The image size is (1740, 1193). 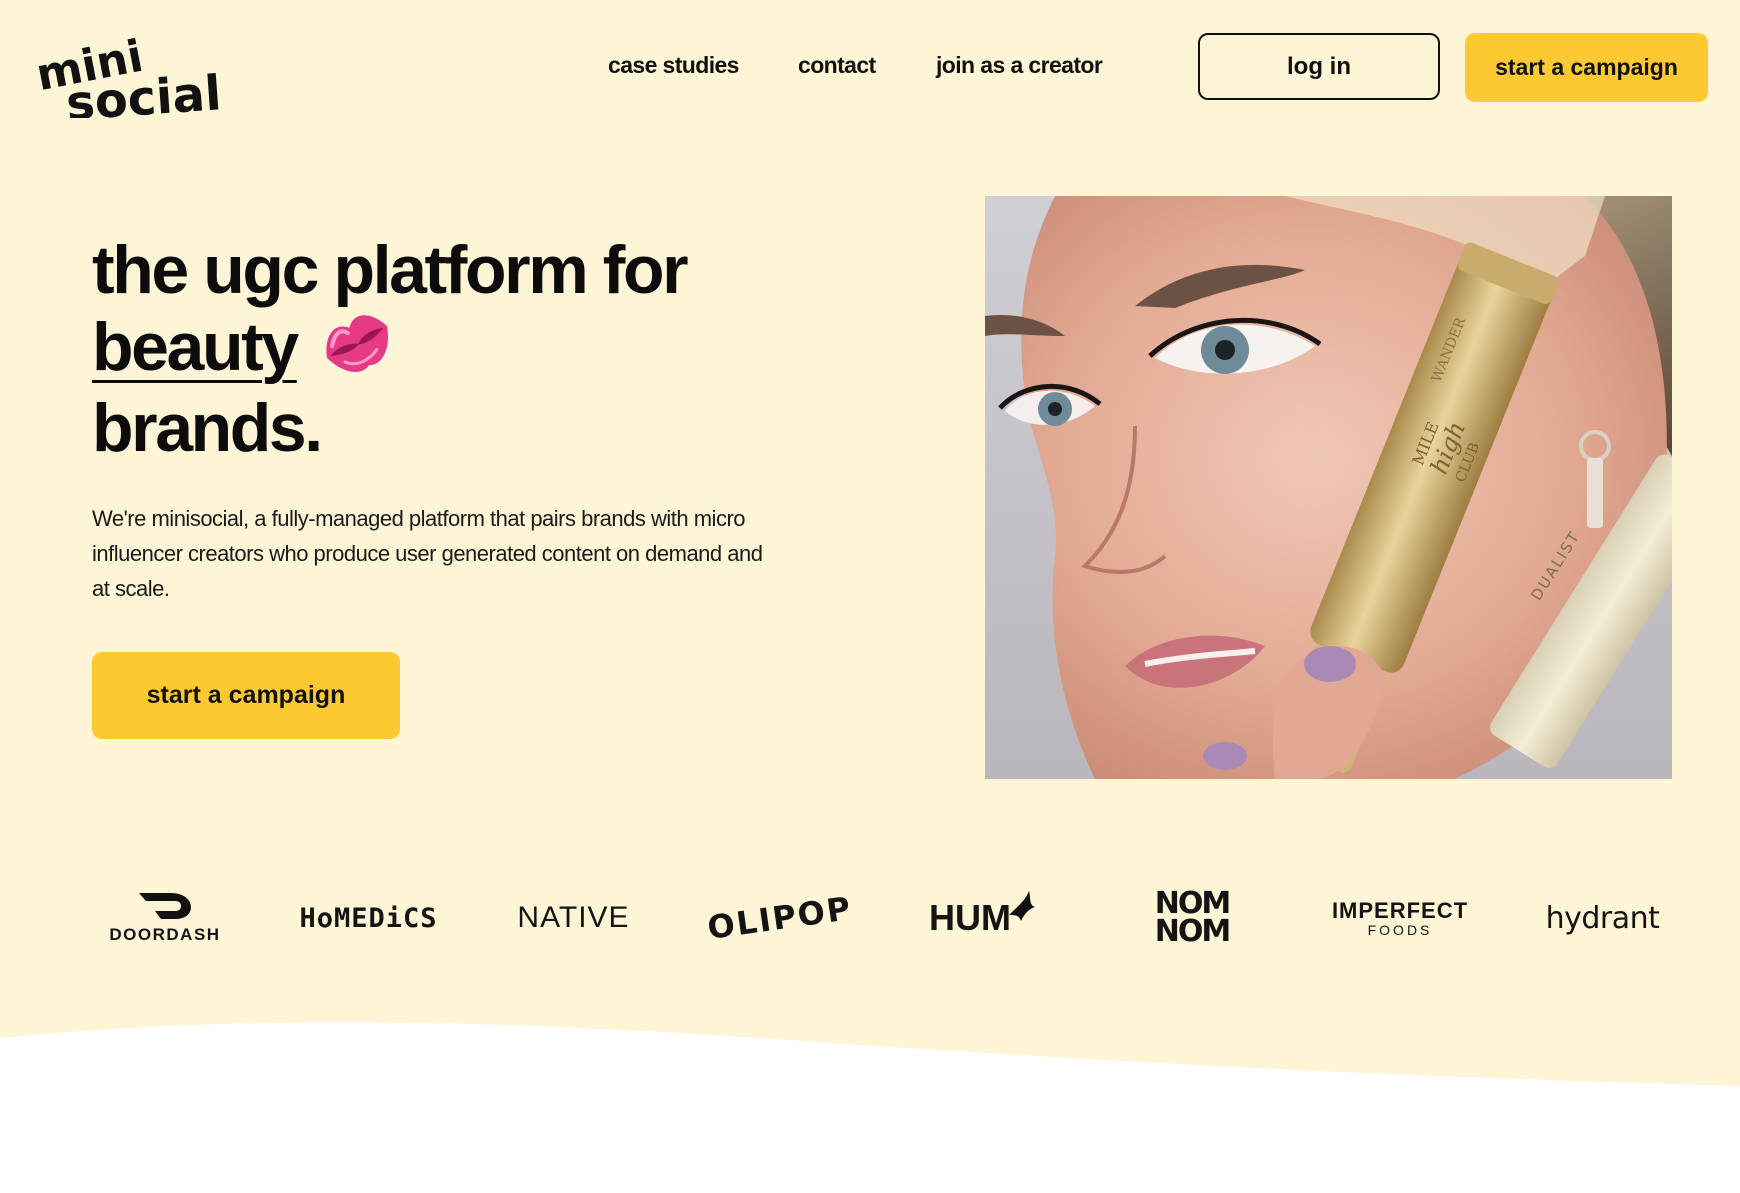 What do you see at coordinates (1400, 930) in the screenshot?
I see `brand-sub: FOODS` at bounding box center [1400, 930].